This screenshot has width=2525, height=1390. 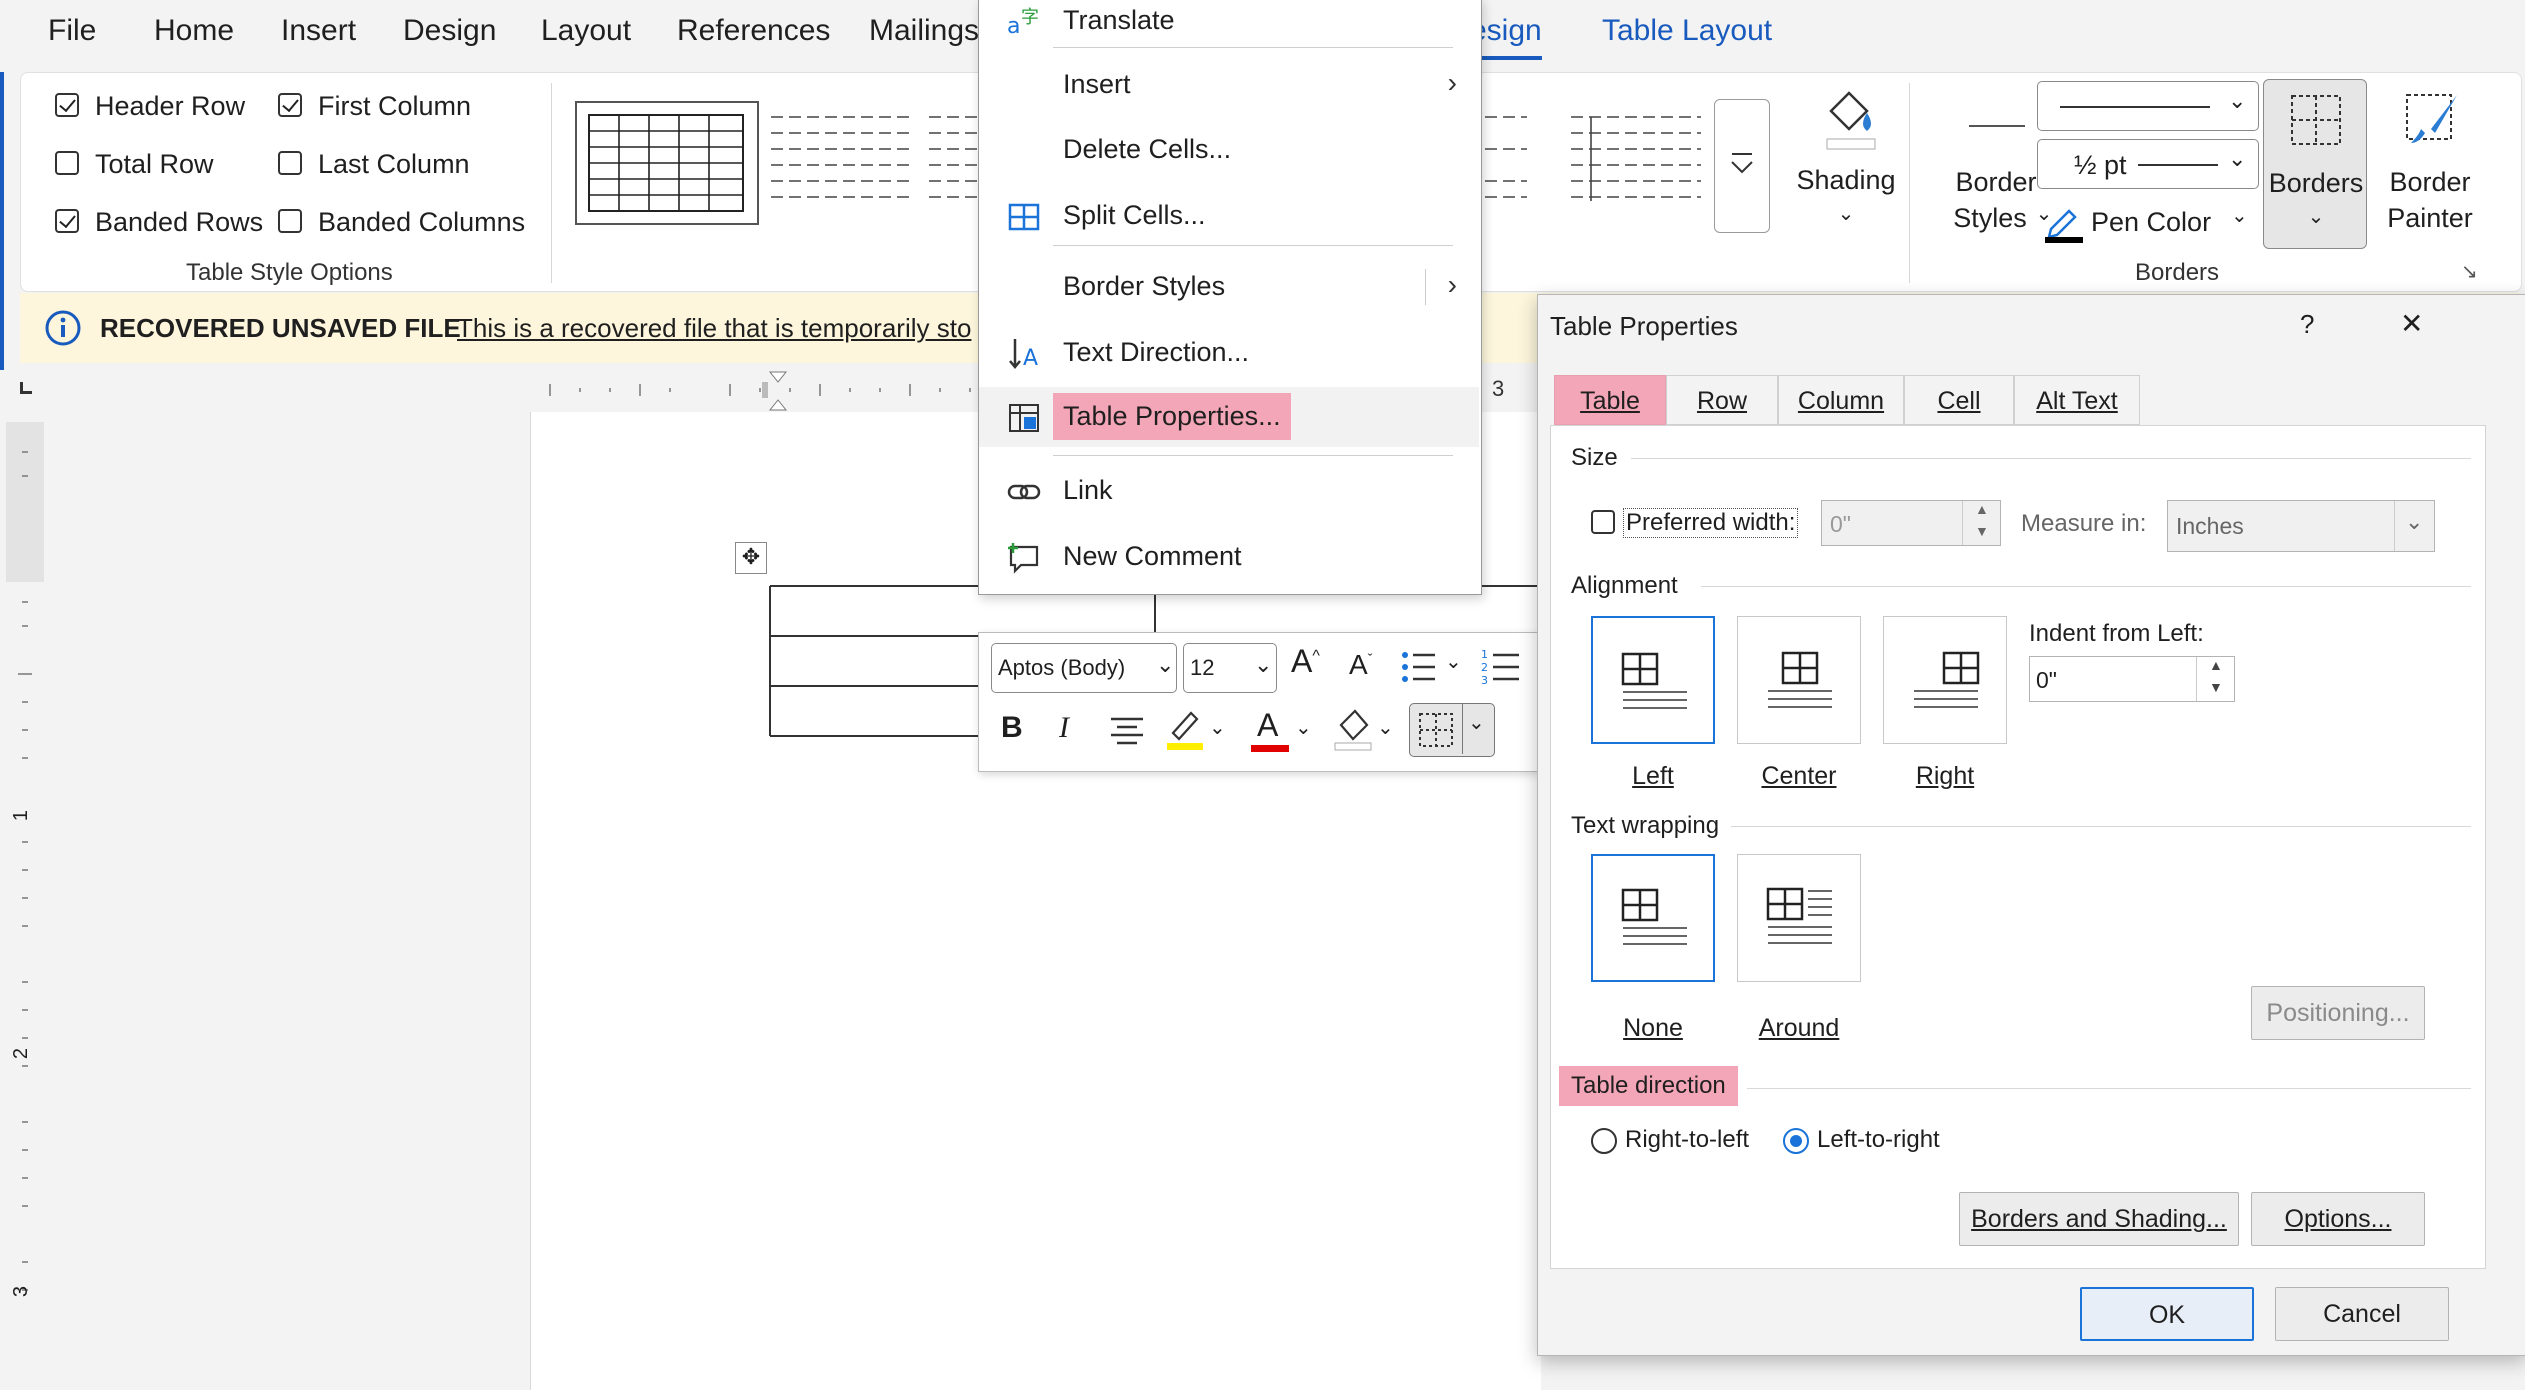 What do you see at coordinates (2148, 164) in the screenshot?
I see `line-weight-dropdown: ½ pt ⌄` at bounding box center [2148, 164].